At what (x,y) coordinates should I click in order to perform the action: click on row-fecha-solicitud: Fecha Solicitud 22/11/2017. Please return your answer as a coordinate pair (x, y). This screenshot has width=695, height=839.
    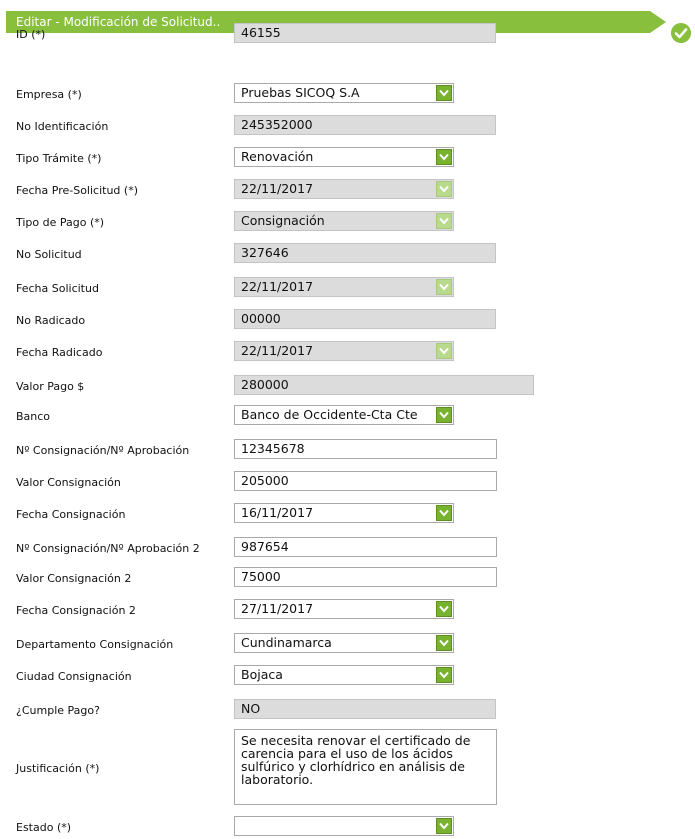
    Looking at the image, I should click on (276, 288).